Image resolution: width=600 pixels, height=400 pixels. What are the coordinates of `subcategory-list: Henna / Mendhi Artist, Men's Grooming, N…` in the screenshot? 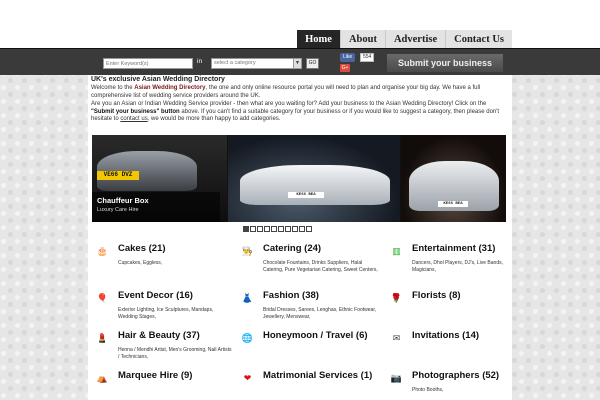 It's located at (175, 354).